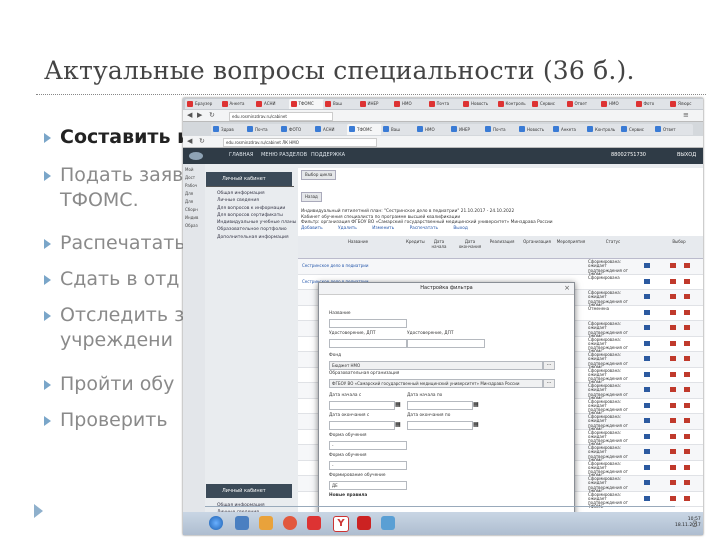  I want to click on url-input: edu.rosminzdrav.ru/cabinet, so click(281, 116).